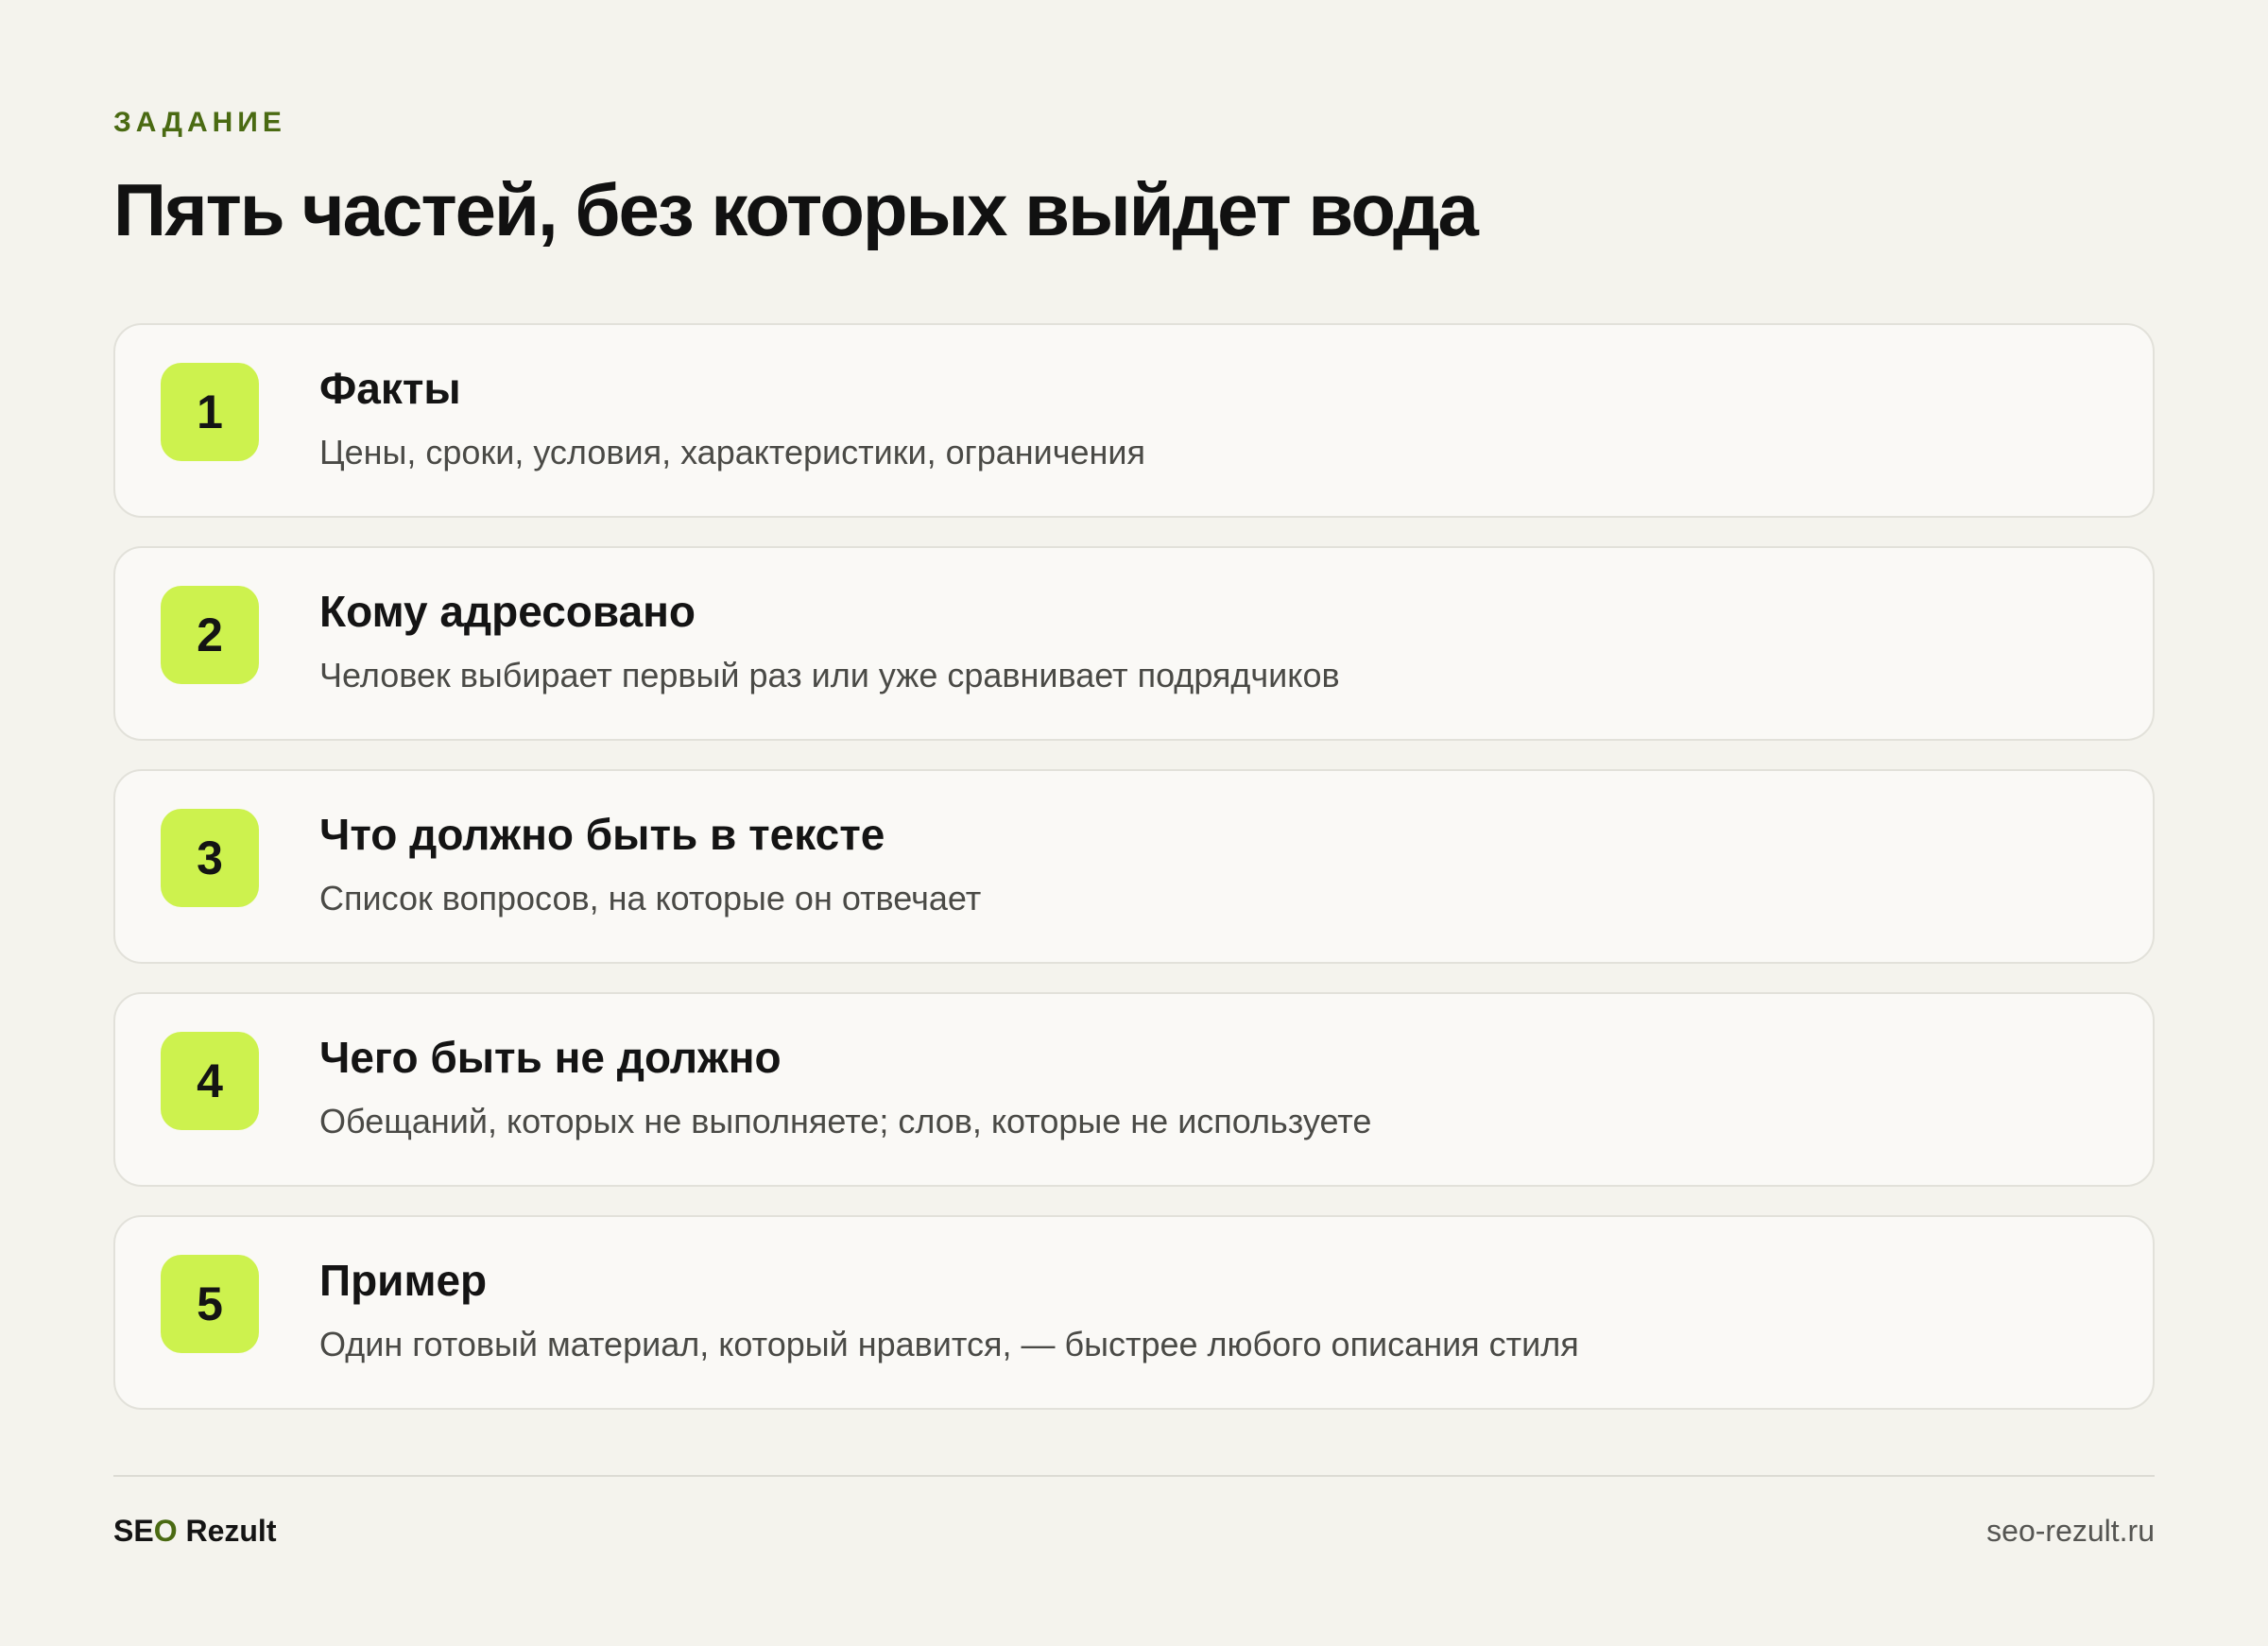 The width and height of the screenshot is (2268, 1646). I want to click on item-title: Пример, so click(403, 1280).